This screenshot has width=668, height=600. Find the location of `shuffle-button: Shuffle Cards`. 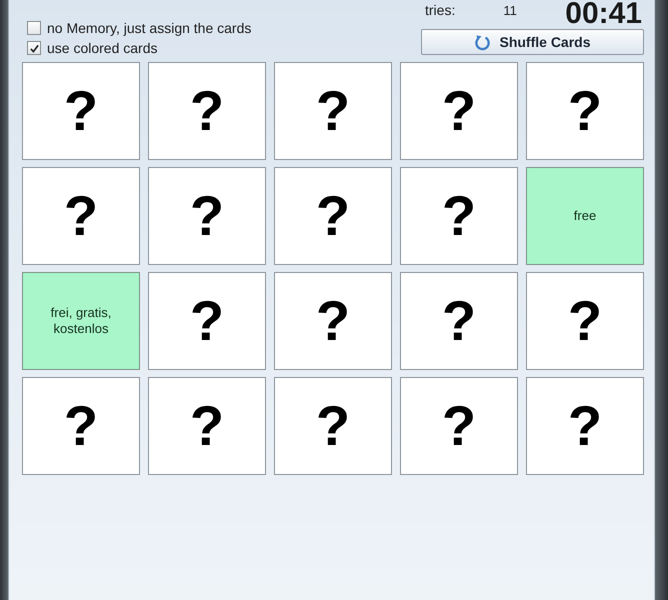

shuffle-button: Shuffle Cards is located at coordinates (532, 42).